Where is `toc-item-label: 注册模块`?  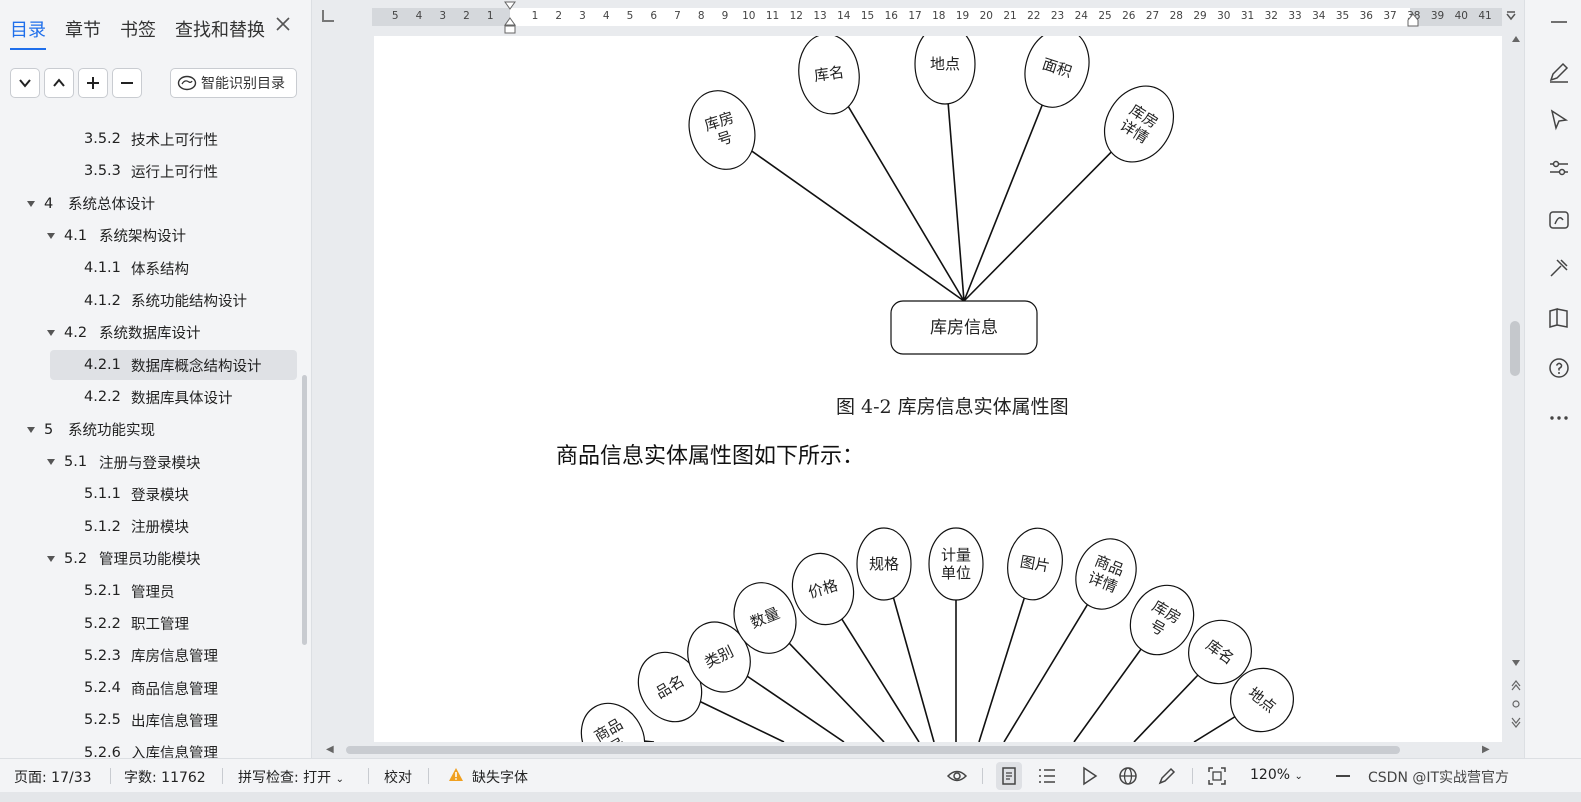
toc-item-label: 注册模块 is located at coordinates (160, 528).